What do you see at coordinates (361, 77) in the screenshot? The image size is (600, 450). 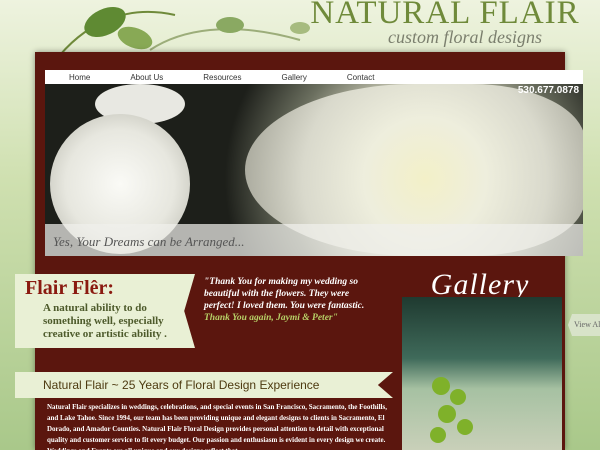 I see `nav-contact: Contact` at bounding box center [361, 77].